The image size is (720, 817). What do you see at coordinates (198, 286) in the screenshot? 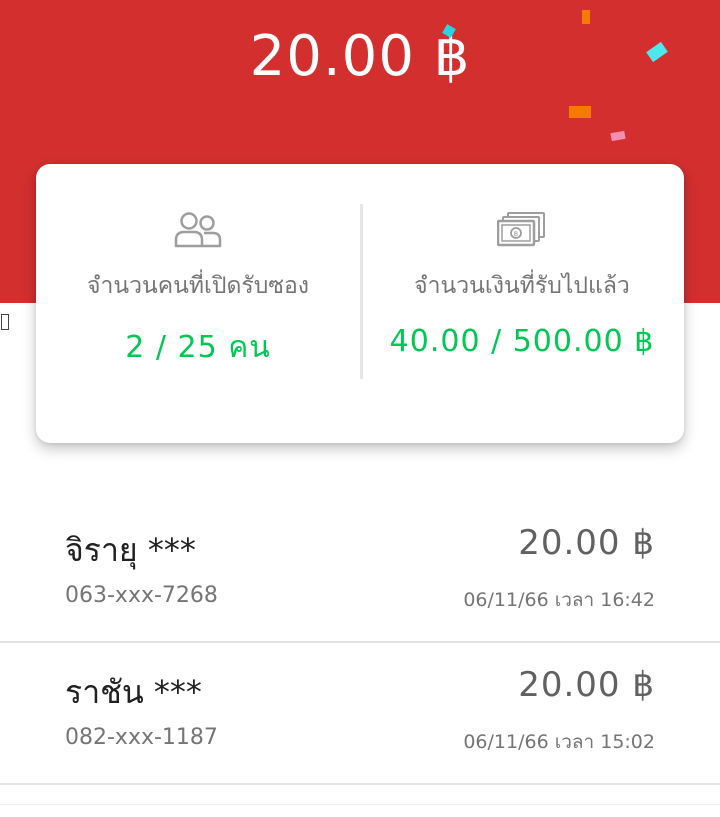
I see `participants-label: จำนวนคนที่เปิดรับซอง` at bounding box center [198, 286].